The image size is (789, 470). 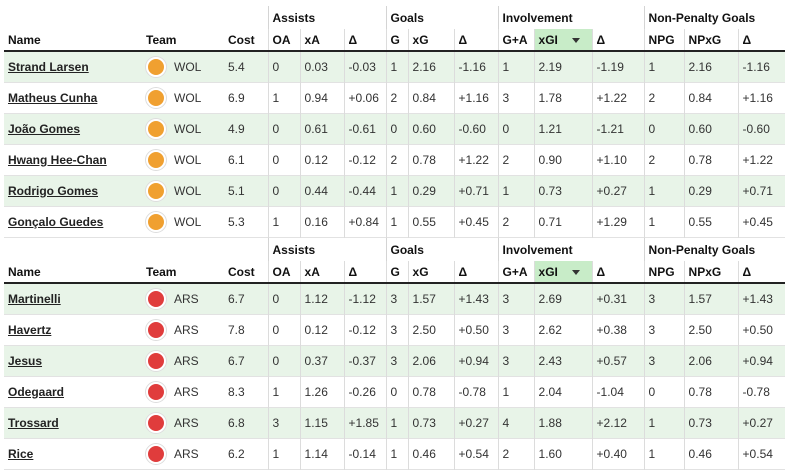 What do you see at coordinates (365, 97) in the screenshot?
I see `stat-cell: +0.06` at bounding box center [365, 97].